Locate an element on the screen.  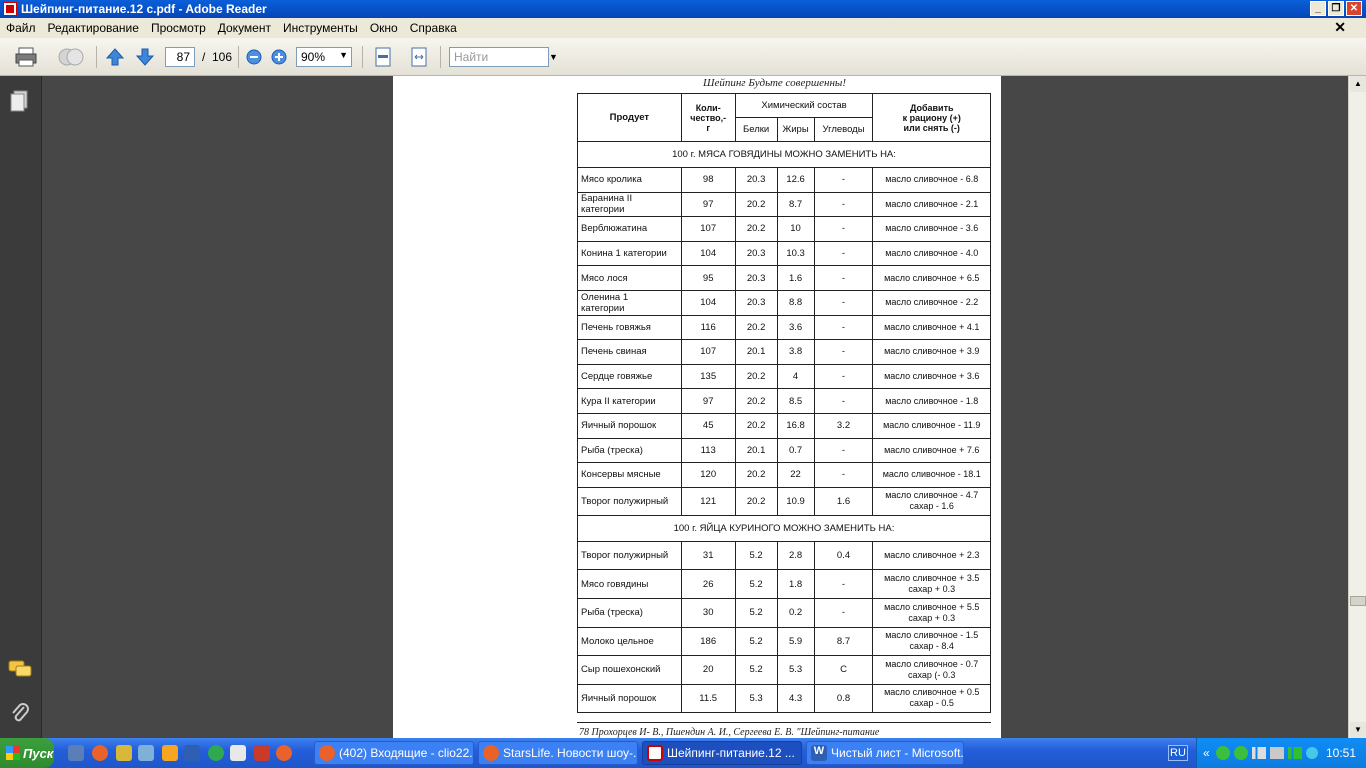
cell-adjustment: масло сливочное + 4.1 is located at coordinates (931, 327).